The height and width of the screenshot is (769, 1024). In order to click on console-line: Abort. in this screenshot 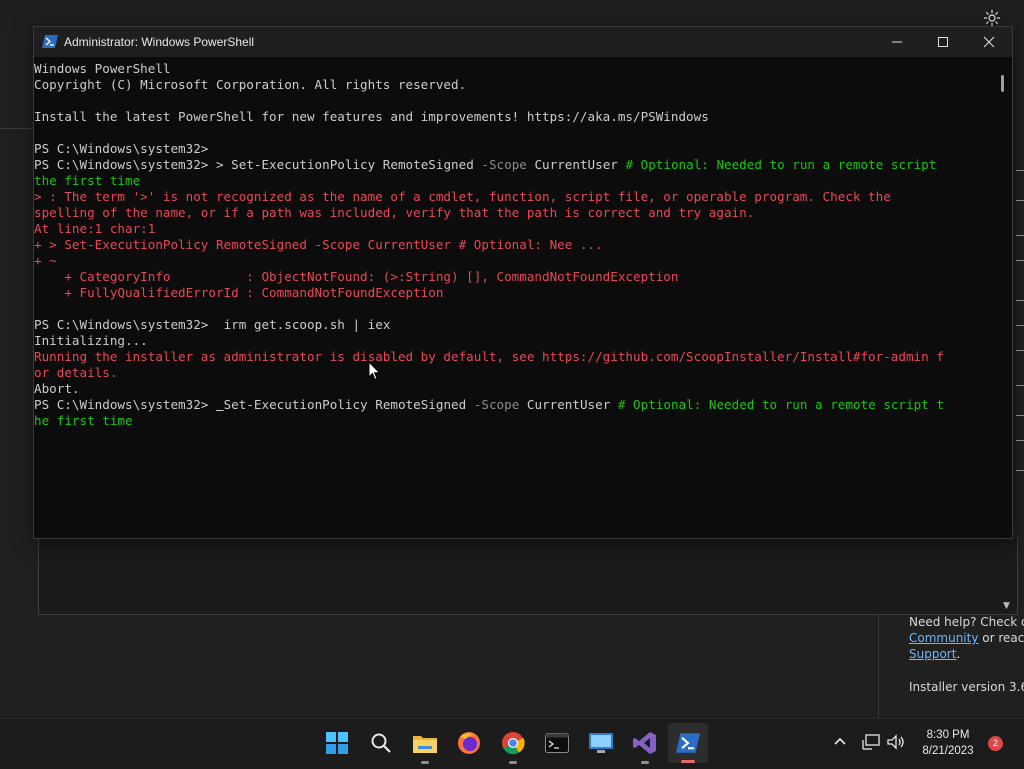, I will do `click(515, 389)`.